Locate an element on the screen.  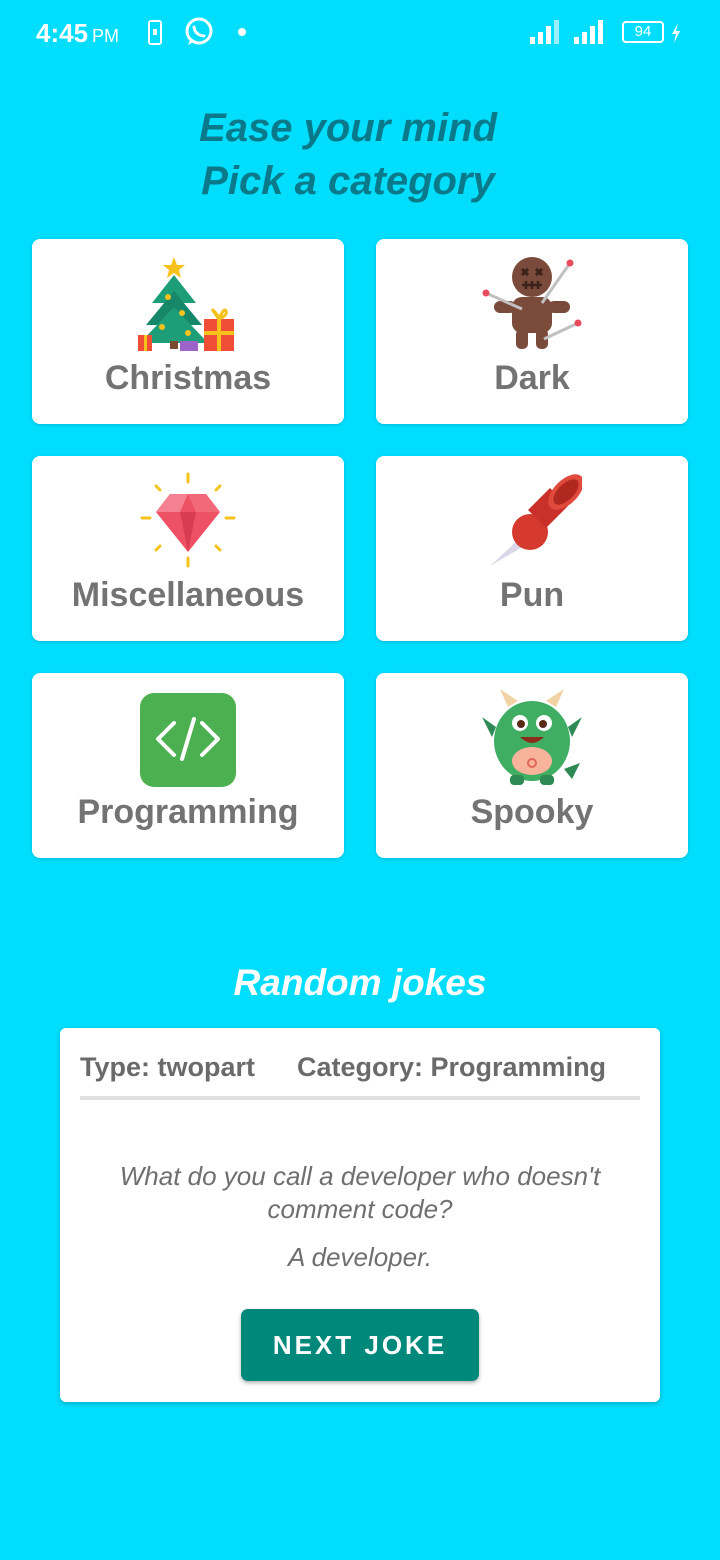
joke-type: Type: twopart is located at coordinates (167, 1067).